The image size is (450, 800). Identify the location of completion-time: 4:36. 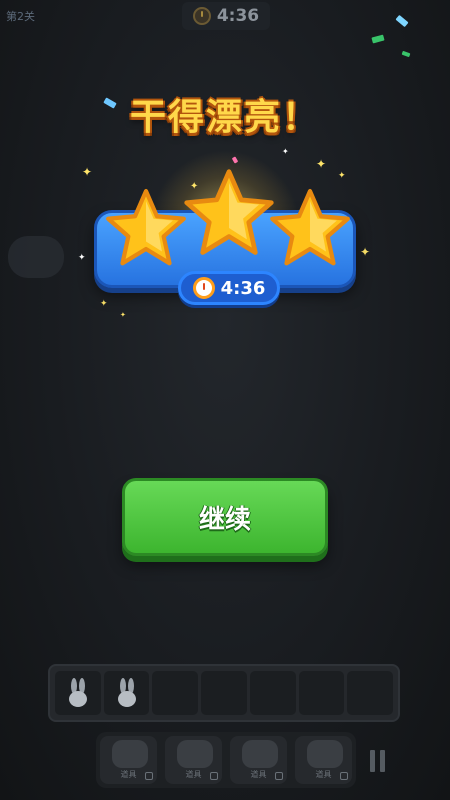
(229, 288).